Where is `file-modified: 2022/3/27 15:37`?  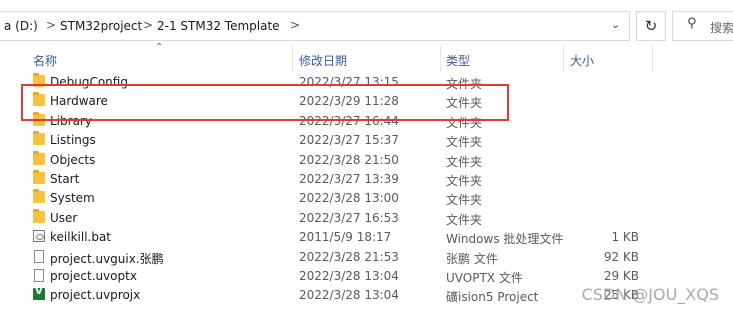
file-modified: 2022/3/27 15:37 is located at coordinates (349, 140).